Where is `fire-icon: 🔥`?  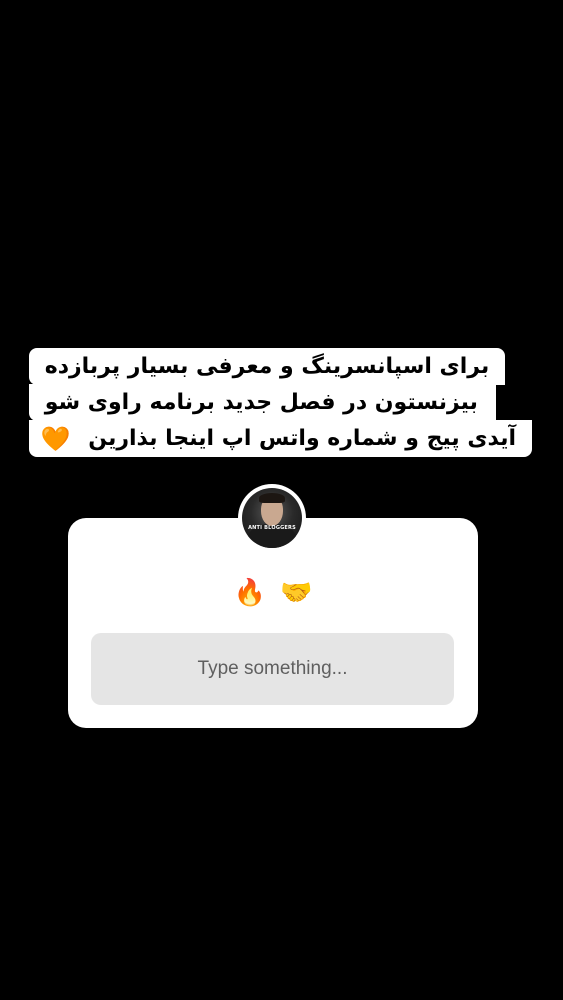
fire-icon: 🔥 is located at coordinates (249, 593).